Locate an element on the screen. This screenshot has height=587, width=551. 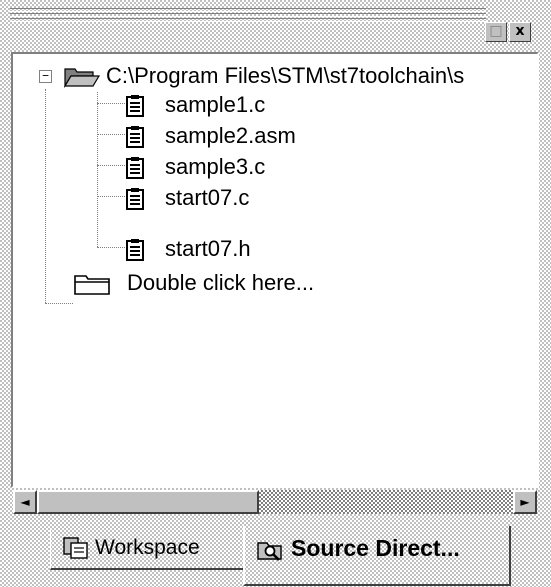
search-folder-icon is located at coordinates (269, 551).